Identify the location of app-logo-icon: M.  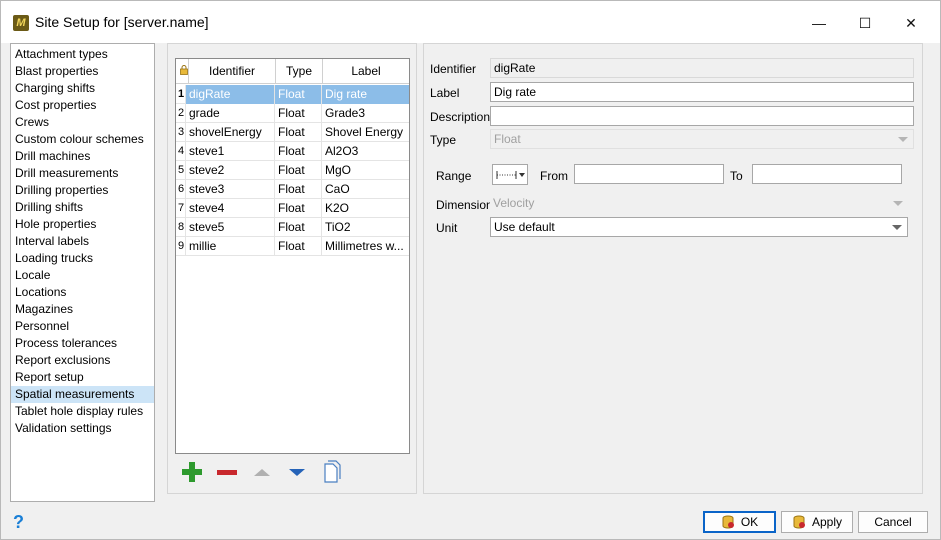
(21, 23).